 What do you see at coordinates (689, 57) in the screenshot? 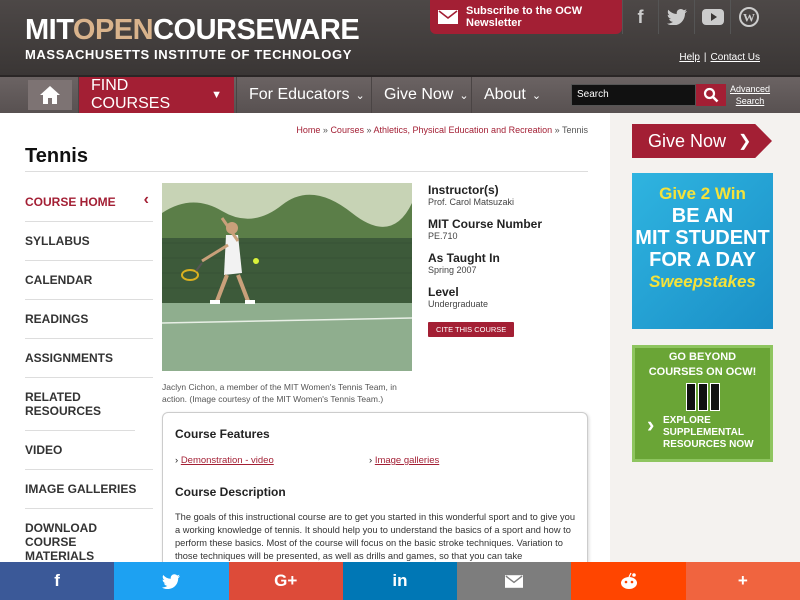
I see `help-link: Help` at bounding box center [689, 57].